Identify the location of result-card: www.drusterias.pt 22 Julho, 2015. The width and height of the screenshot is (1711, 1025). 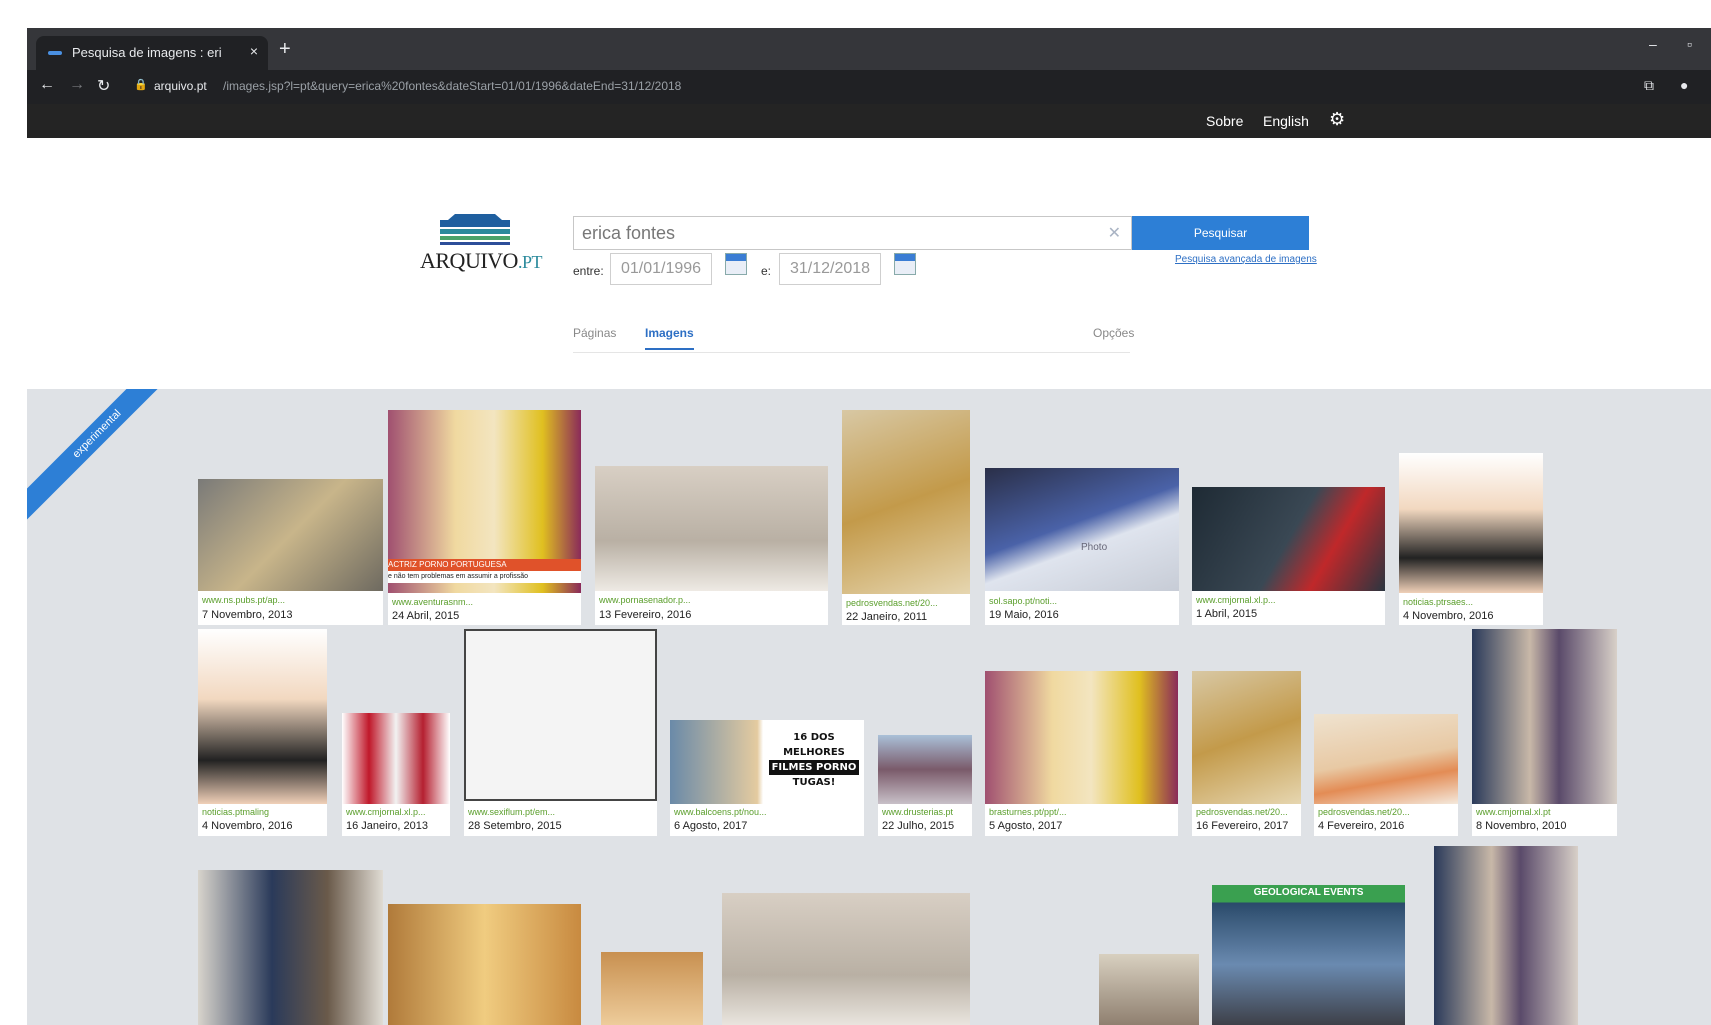
(925, 785).